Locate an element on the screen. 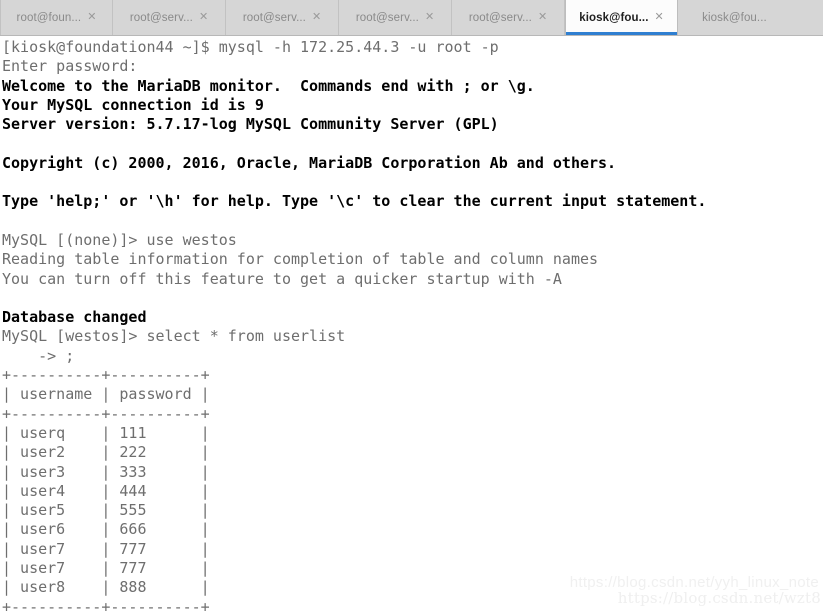 Image resolution: width=823 pixels, height=613 pixels. terminal-line: | user3 | 333 | is located at coordinates (106, 471).